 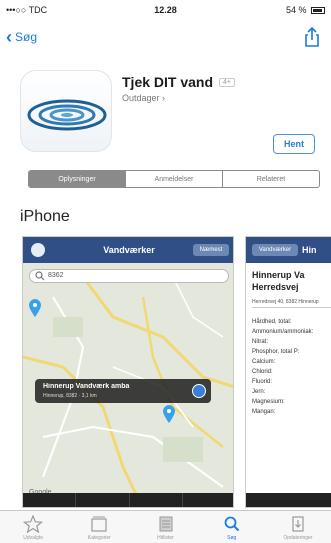 I want to click on tab-search-label: Søg, so click(x=232, y=538).